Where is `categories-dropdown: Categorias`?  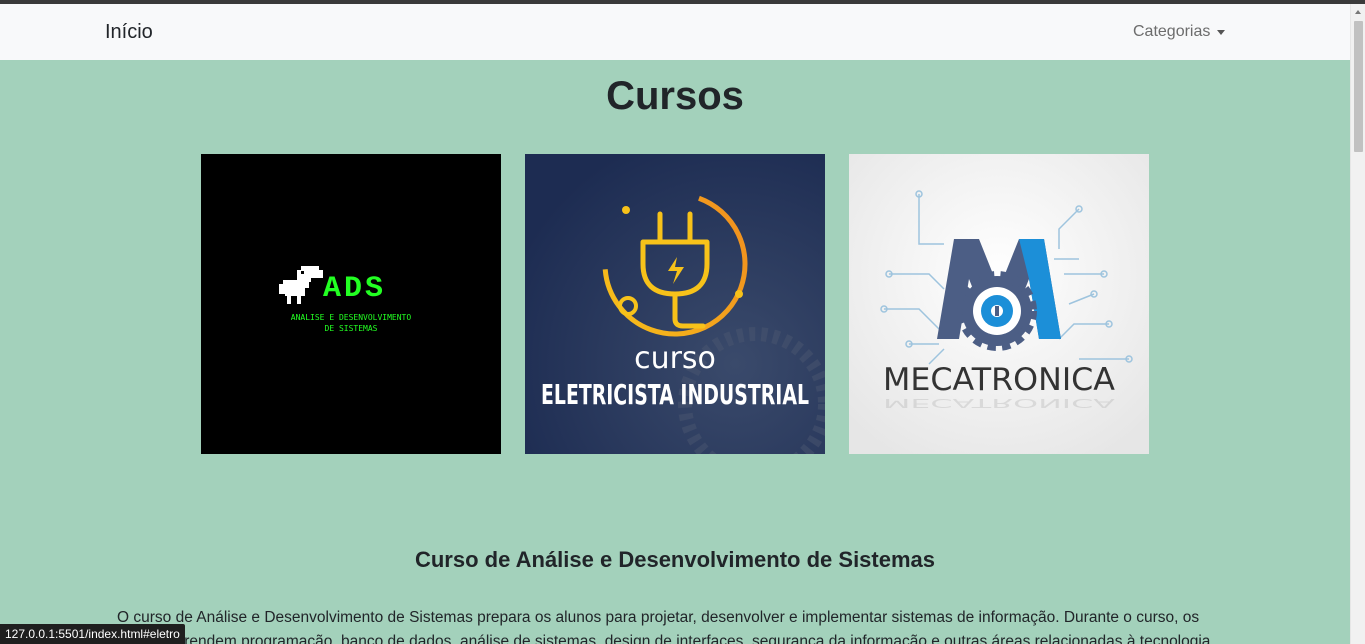
categories-dropdown: Categorias is located at coordinates (1179, 32).